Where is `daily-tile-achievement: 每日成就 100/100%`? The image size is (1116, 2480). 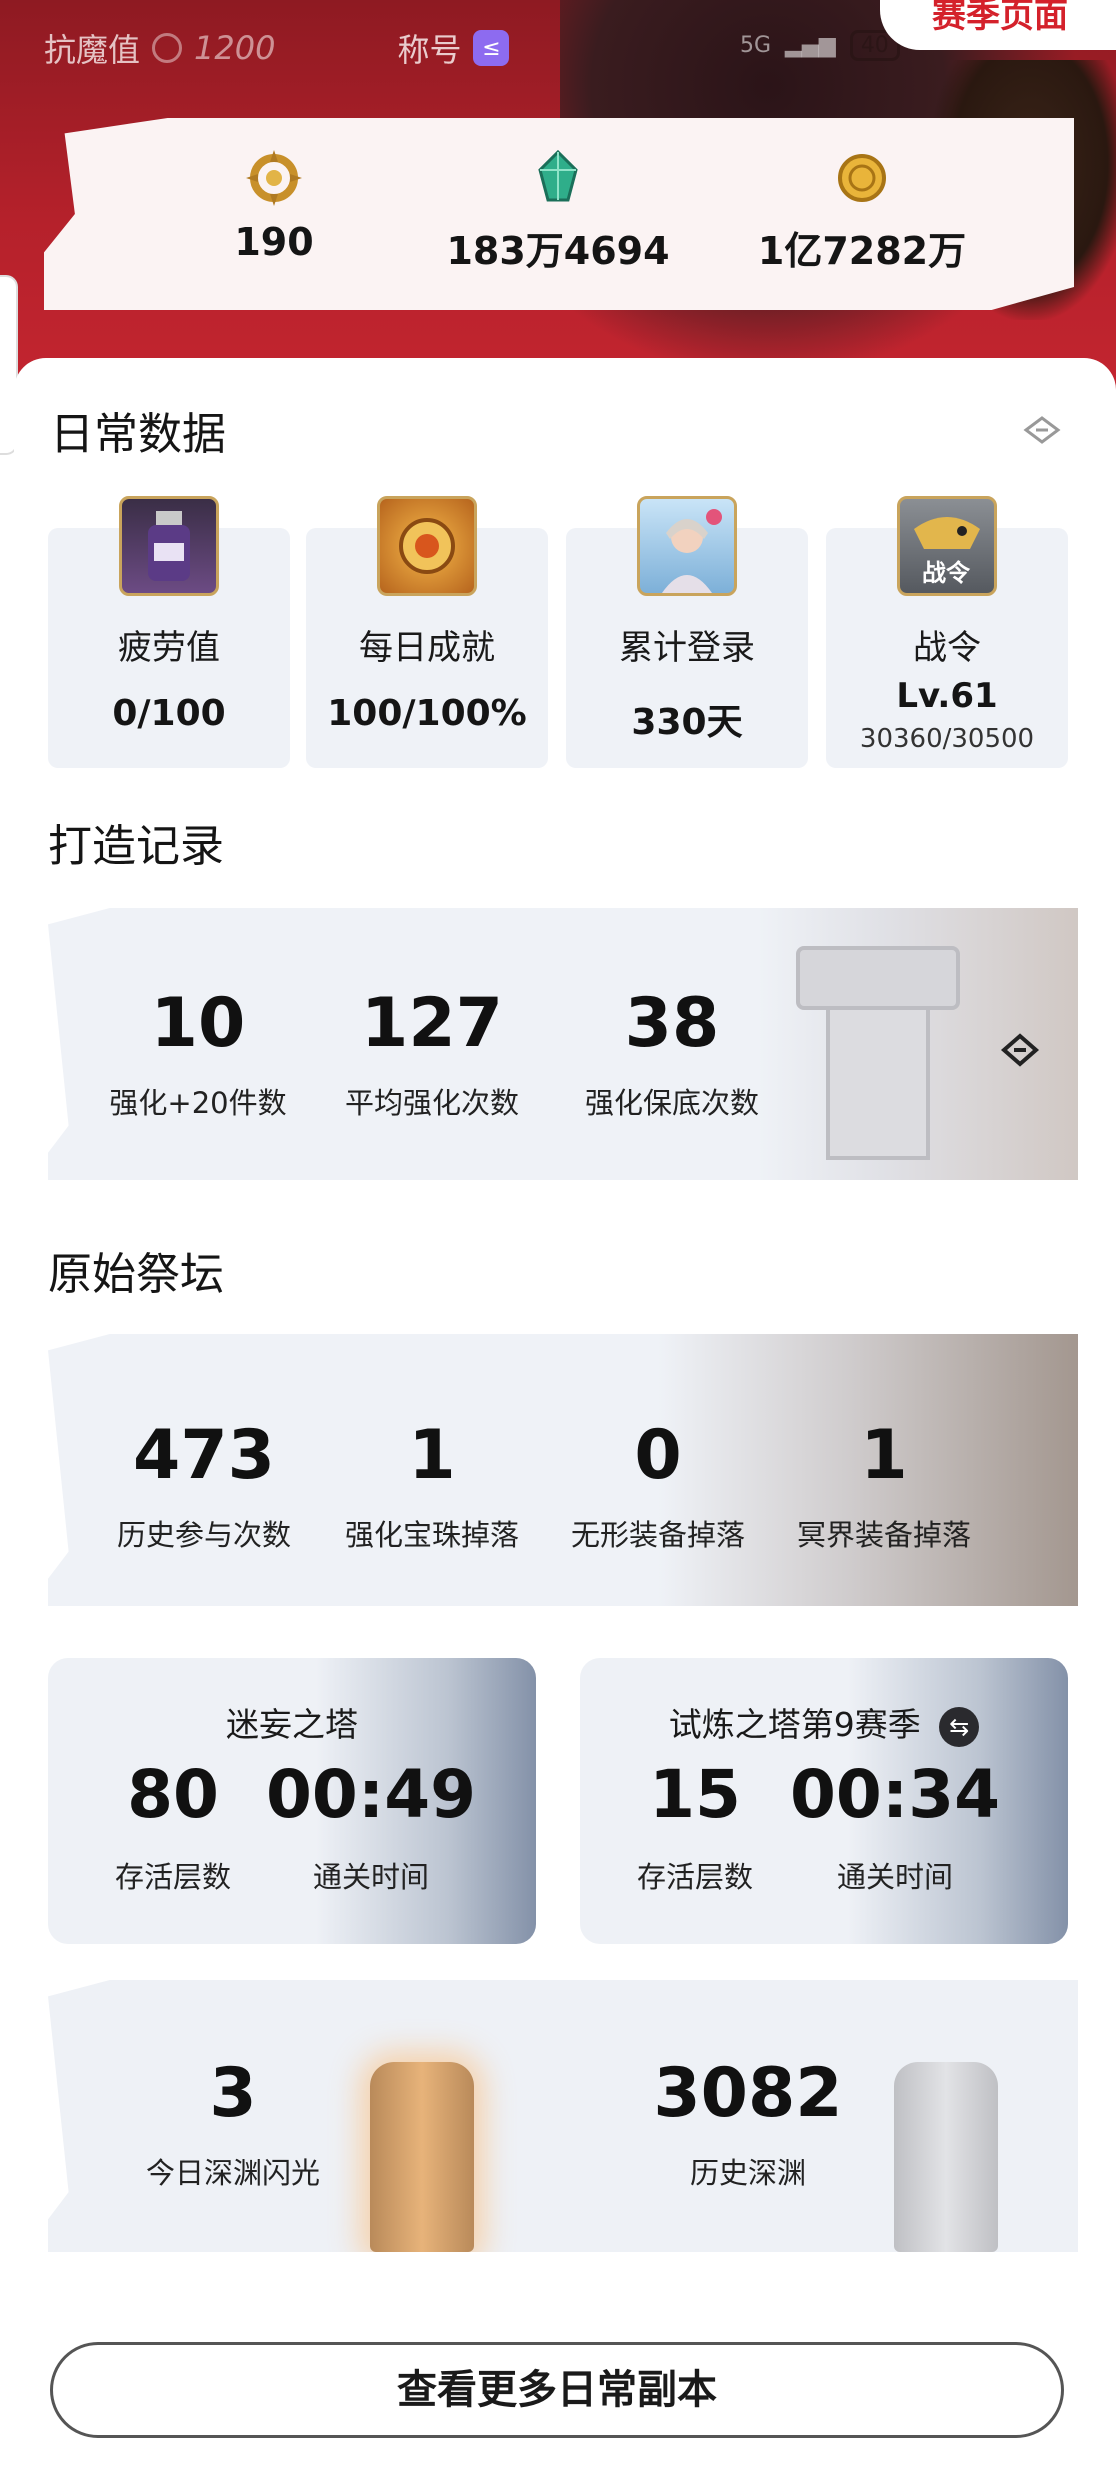 daily-tile-achievement: 每日成就 100/100% is located at coordinates (427, 632).